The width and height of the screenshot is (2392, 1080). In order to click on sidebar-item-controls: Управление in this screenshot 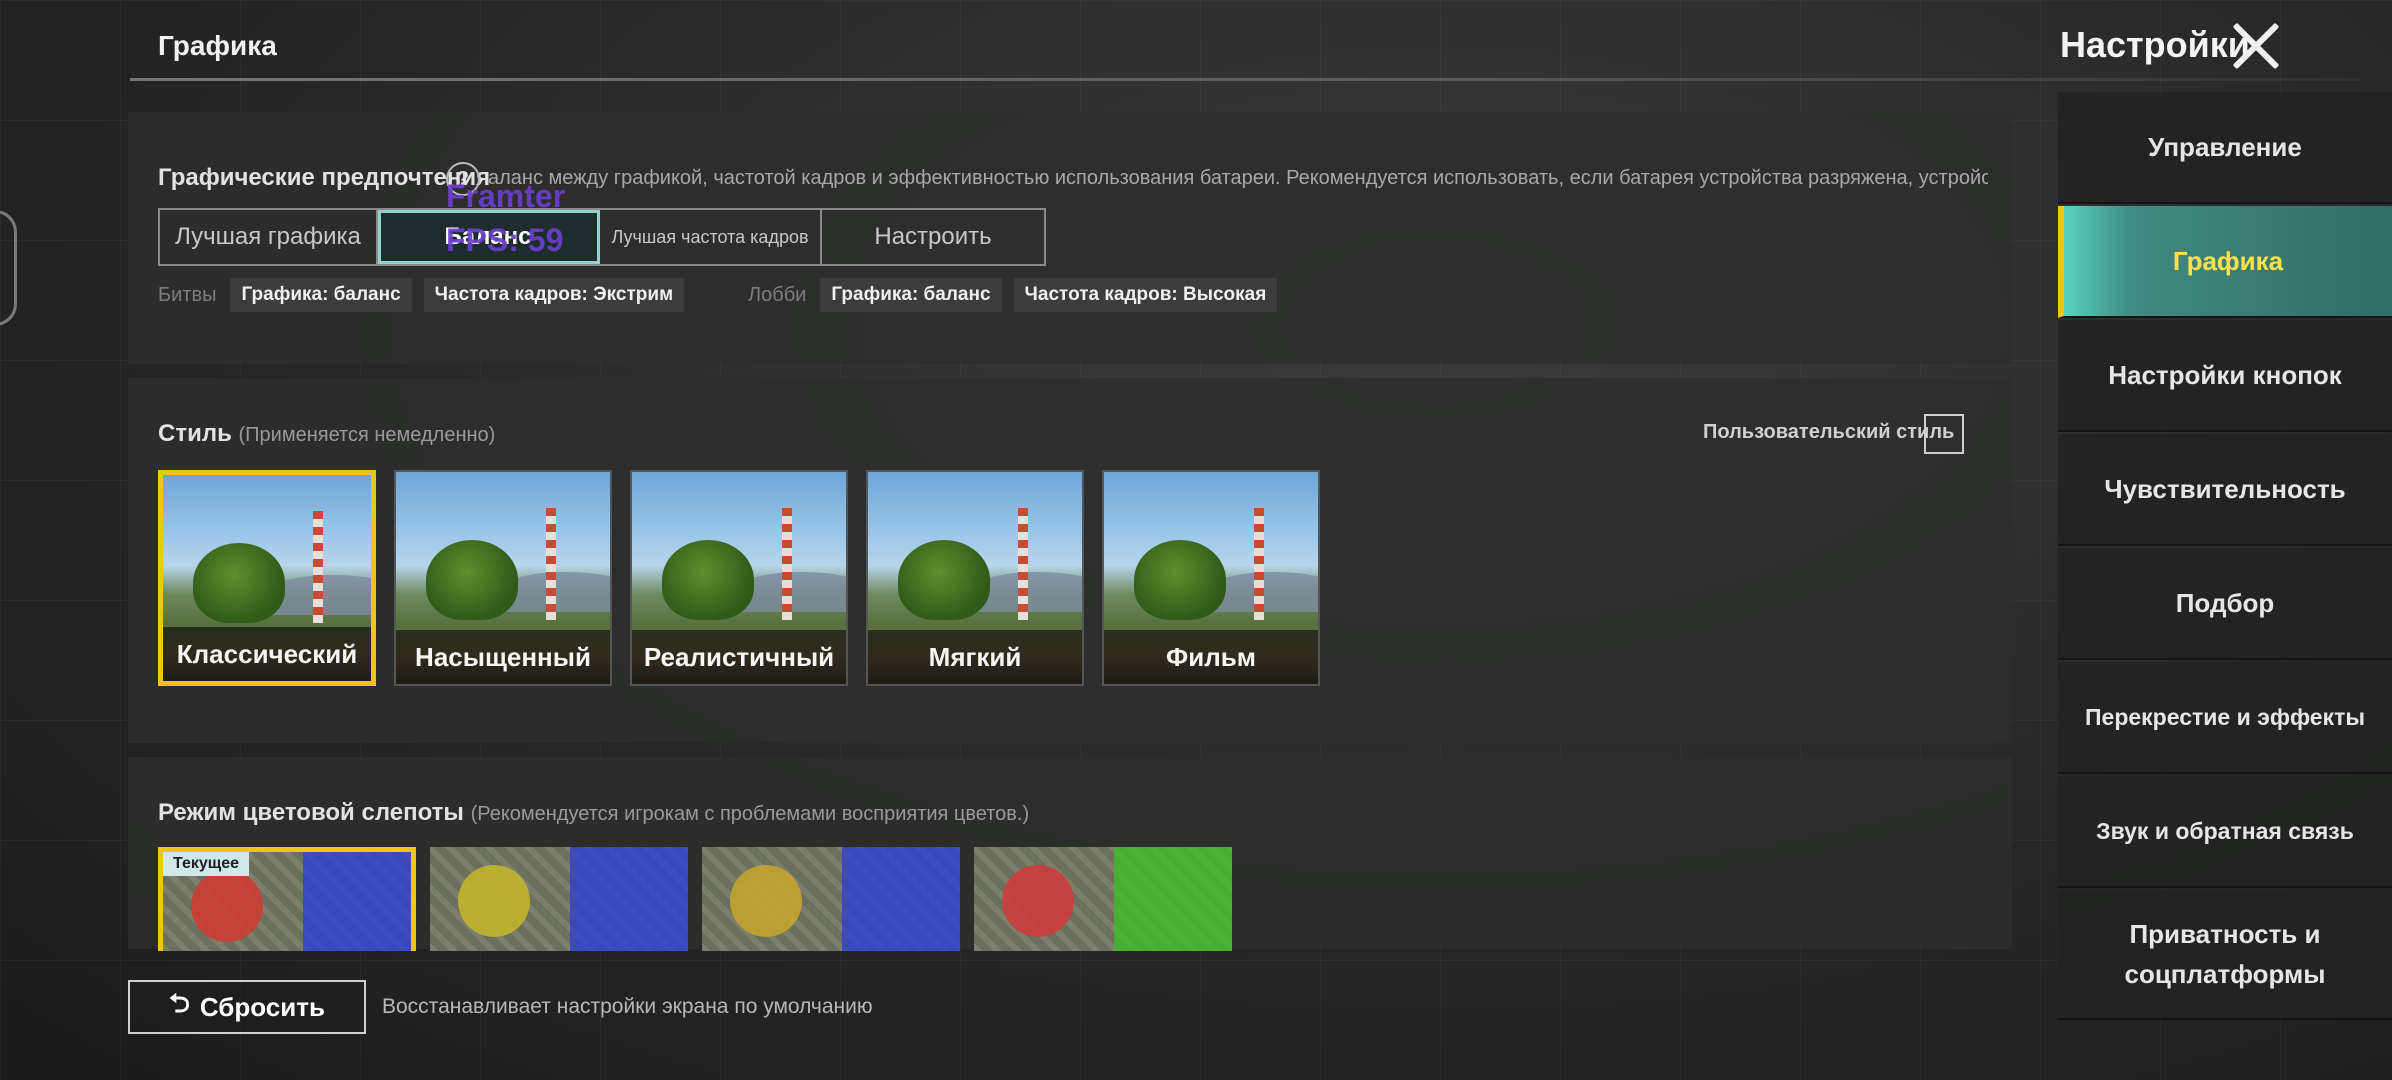, I will do `click(2225, 148)`.